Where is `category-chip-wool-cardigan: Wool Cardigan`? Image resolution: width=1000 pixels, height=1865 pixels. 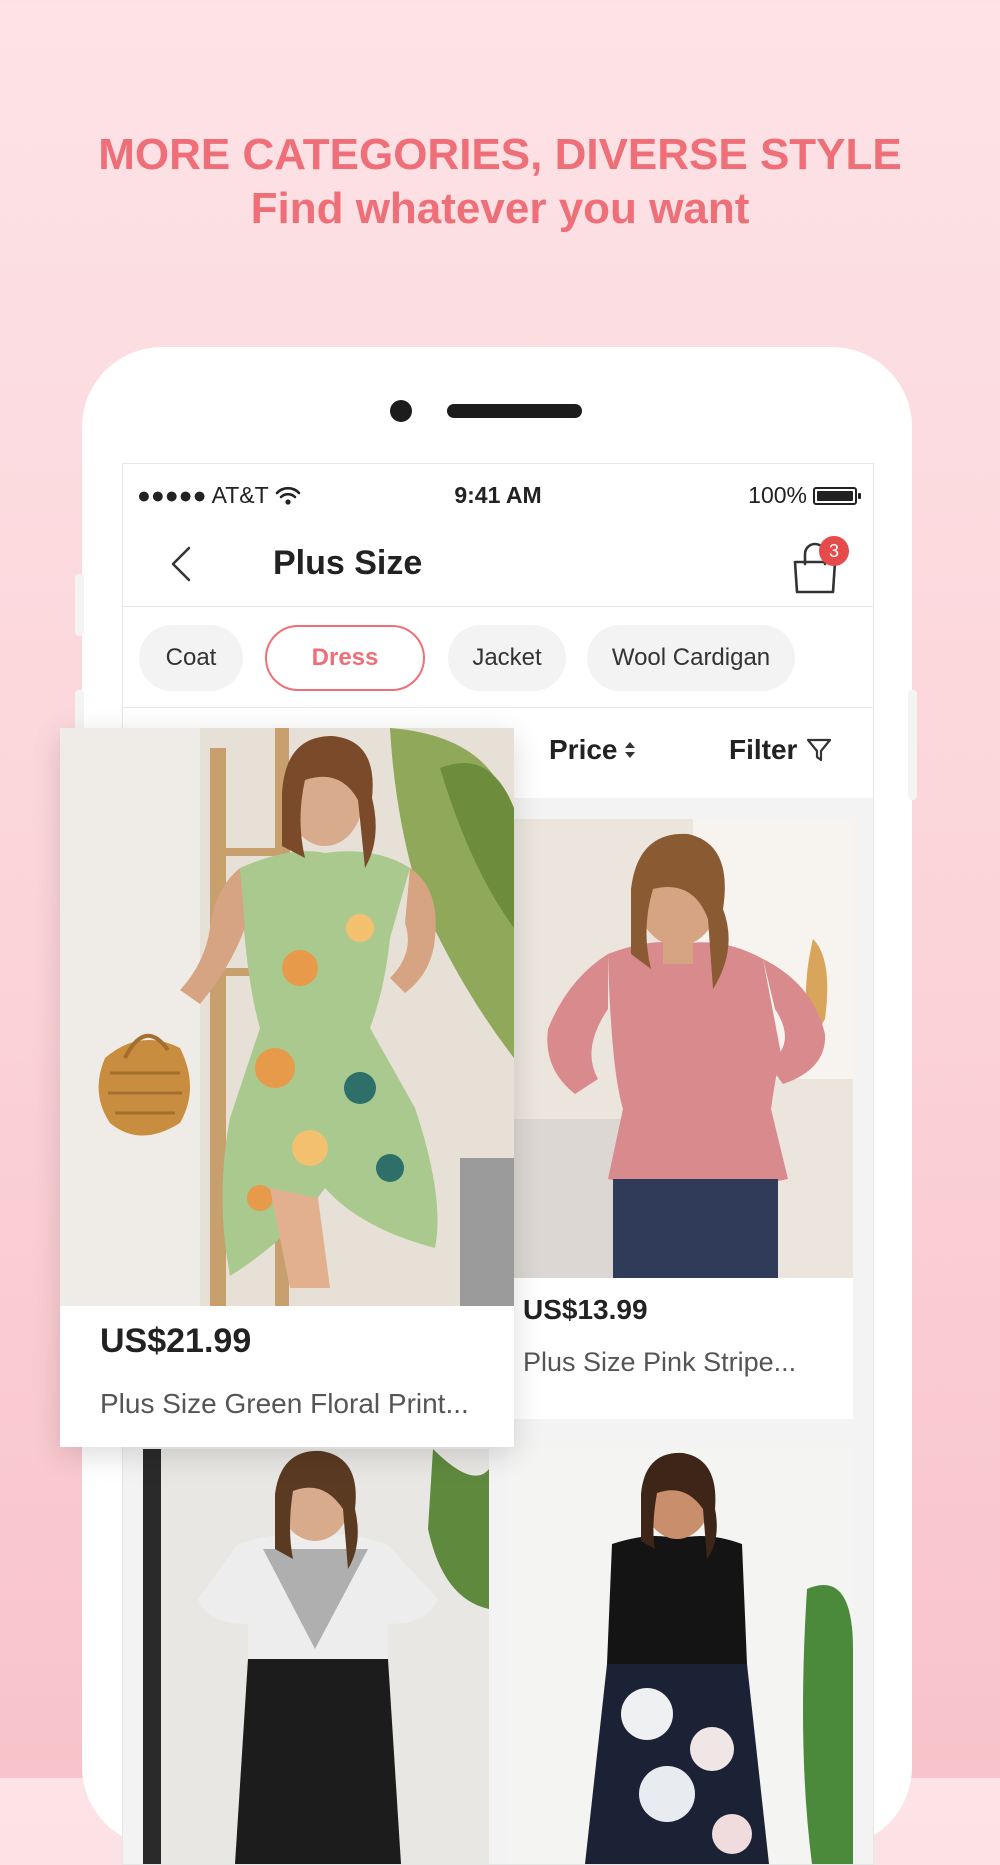
category-chip-wool-cardigan: Wool Cardigan is located at coordinates (691, 658).